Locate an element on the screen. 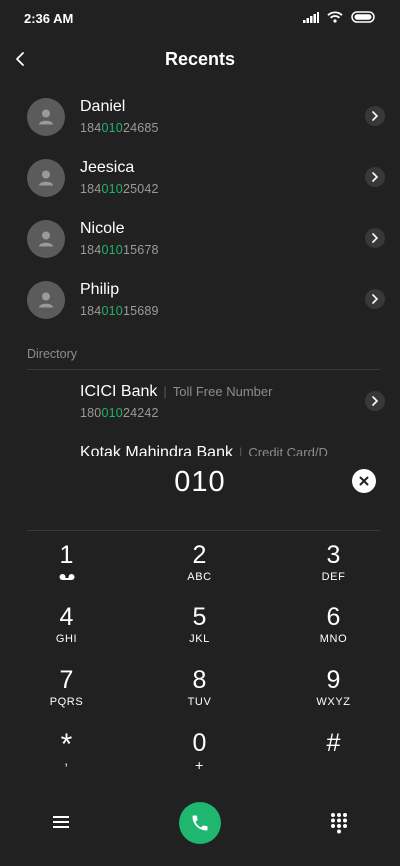 Image resolution: width=400 pixels, height=866 pixels. dialpad-toggle-button is located at coordinates (339, 823).